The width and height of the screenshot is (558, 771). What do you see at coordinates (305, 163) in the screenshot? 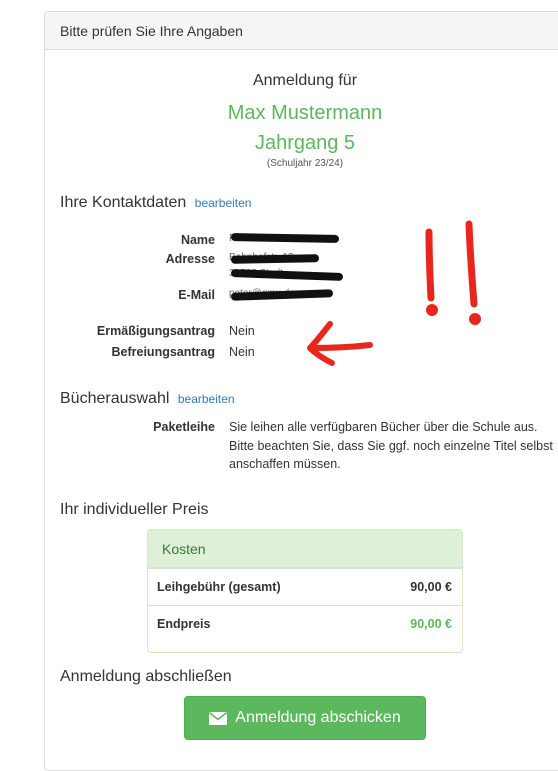
I see `school-year: (Schuljahr 23/24)` at bounding box center [305, 163].